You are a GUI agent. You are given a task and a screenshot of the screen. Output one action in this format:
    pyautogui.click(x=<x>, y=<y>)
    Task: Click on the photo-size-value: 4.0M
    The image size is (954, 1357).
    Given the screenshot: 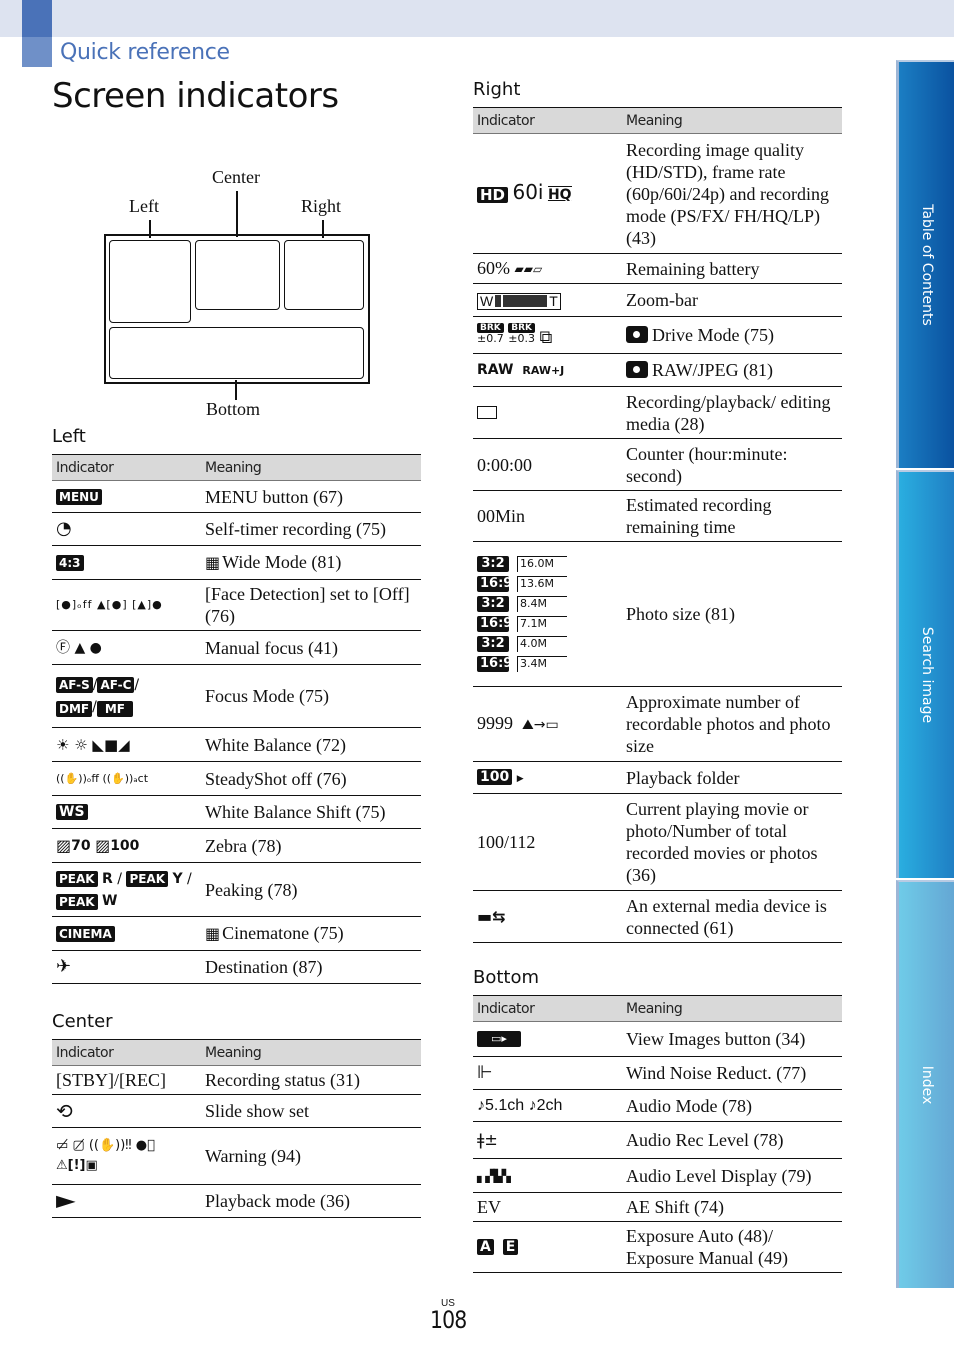 What is the action you would take?
    pyautogui.click(x=542, y=644)
    